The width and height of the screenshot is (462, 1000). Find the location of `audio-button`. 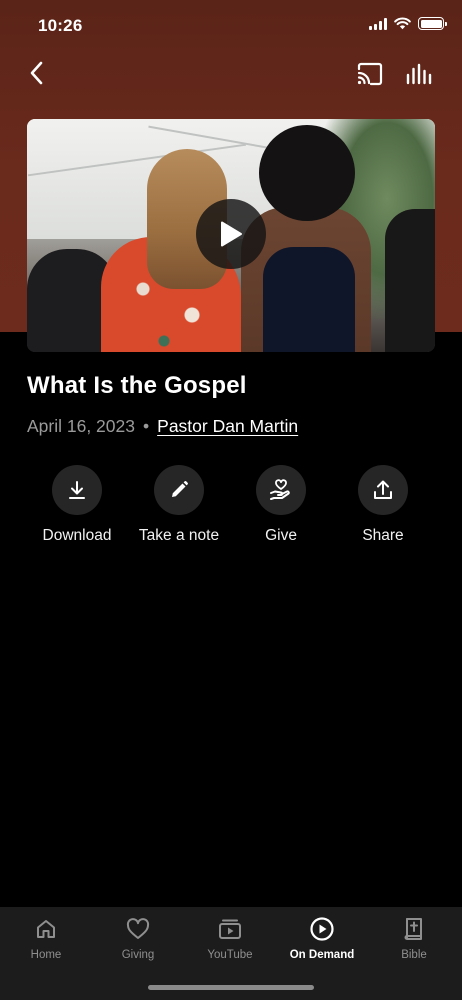

audio-button is located at coordinates (419, 74).